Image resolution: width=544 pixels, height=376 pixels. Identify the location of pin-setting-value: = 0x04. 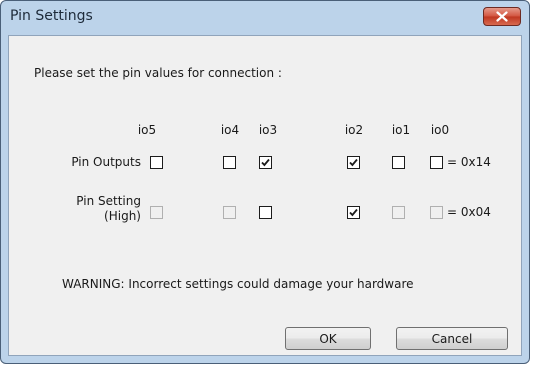
(469, 212).